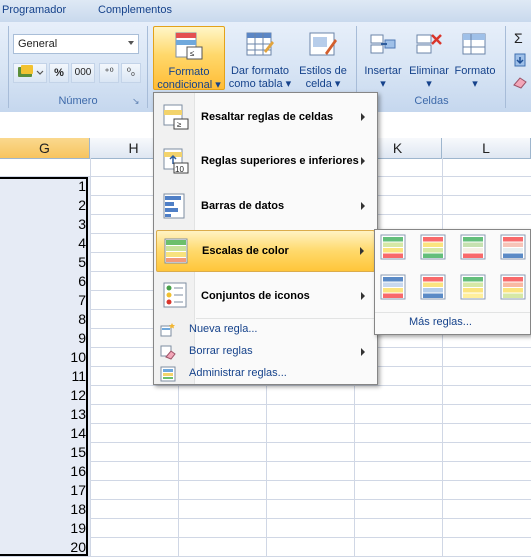 Image resolution: width=531 pixels, height=557 pixels. I want to click on manage-rules-icon, so click(168, 374).